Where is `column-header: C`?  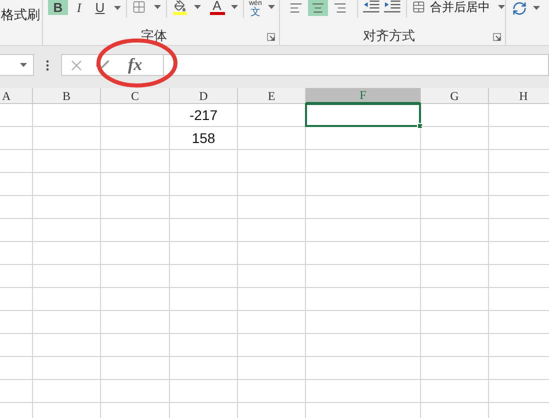
column-header: C is located at coordinates (135, 96).